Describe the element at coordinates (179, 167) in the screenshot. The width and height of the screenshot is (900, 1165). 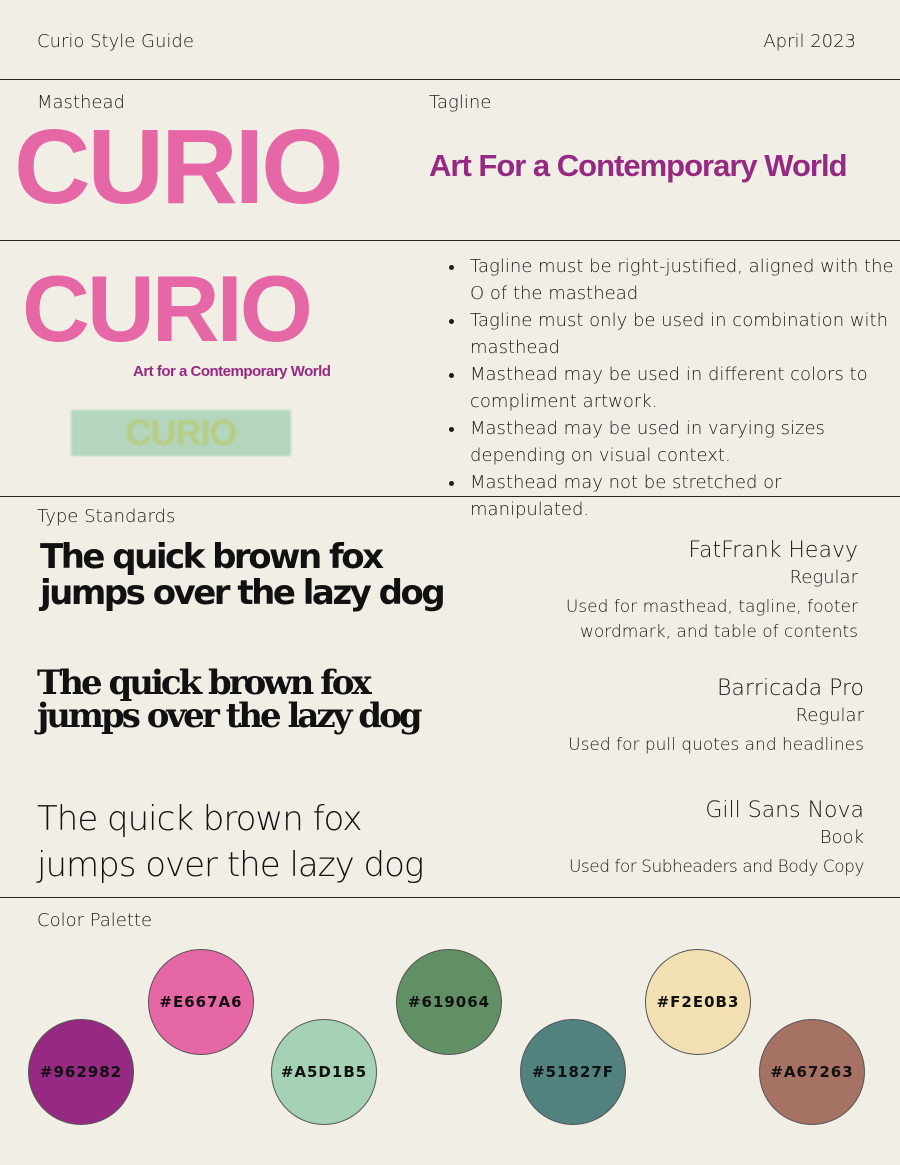
I see `masthead-logo: CURIO` at that location.